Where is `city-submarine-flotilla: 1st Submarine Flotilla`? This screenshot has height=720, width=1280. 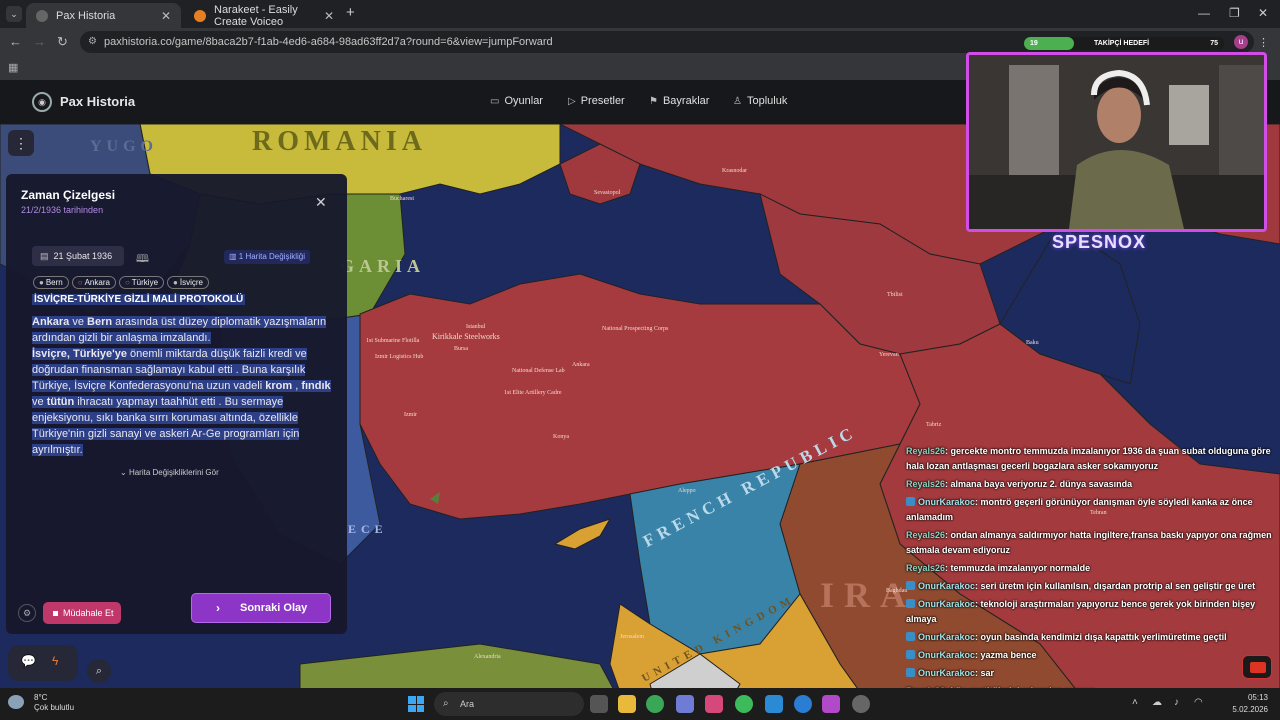
city-submarine-flotilla: 1st Submarine Flotilla is located at coordinates (392, 341).